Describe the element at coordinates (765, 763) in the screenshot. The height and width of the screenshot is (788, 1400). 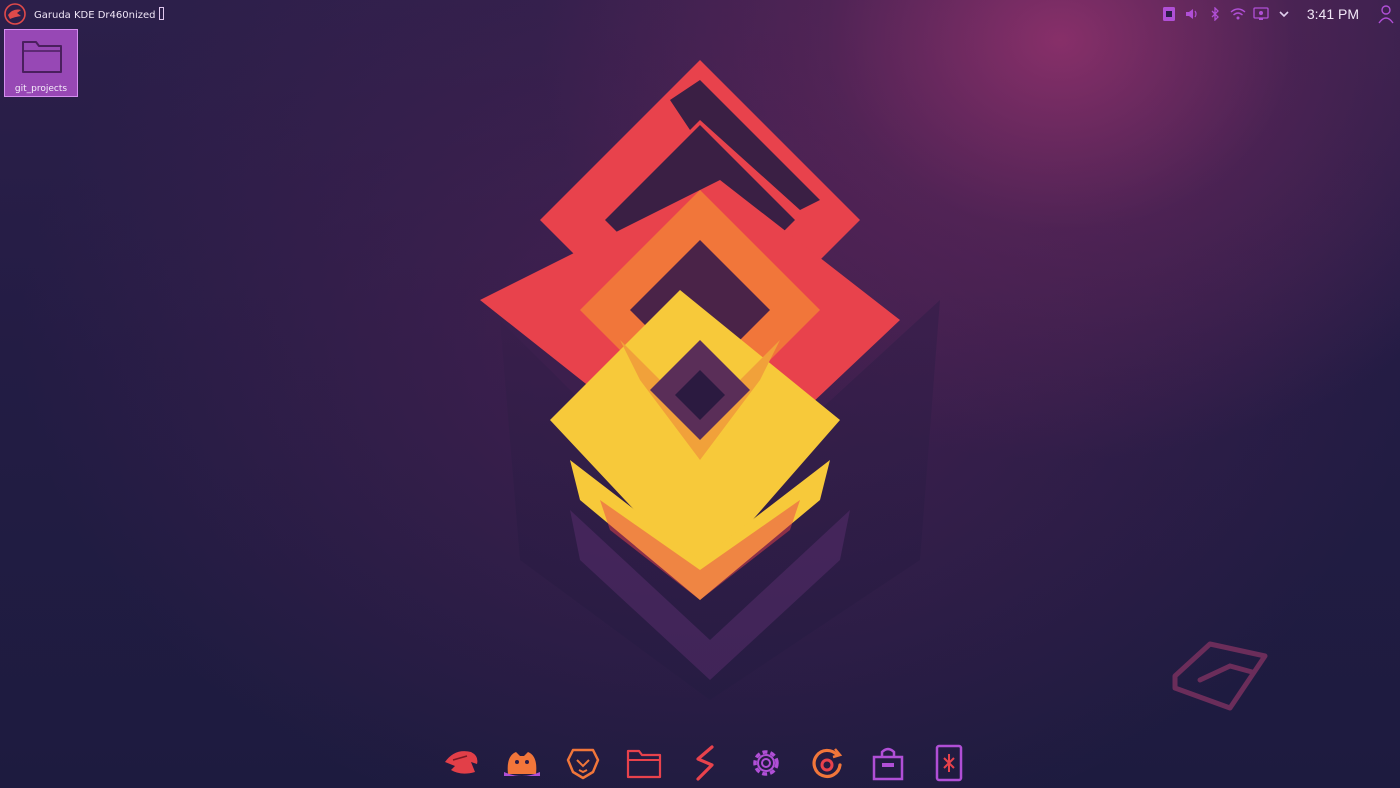
I see `settings-gear-icon` at that location.